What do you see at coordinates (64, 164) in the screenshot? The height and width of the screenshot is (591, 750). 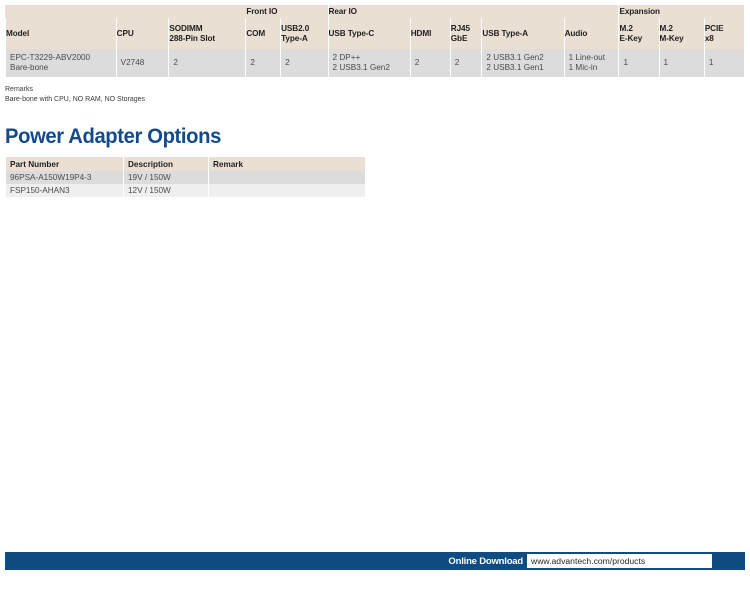 I see `column-header-part-number: Part Number` at bounding box center [64, 164].